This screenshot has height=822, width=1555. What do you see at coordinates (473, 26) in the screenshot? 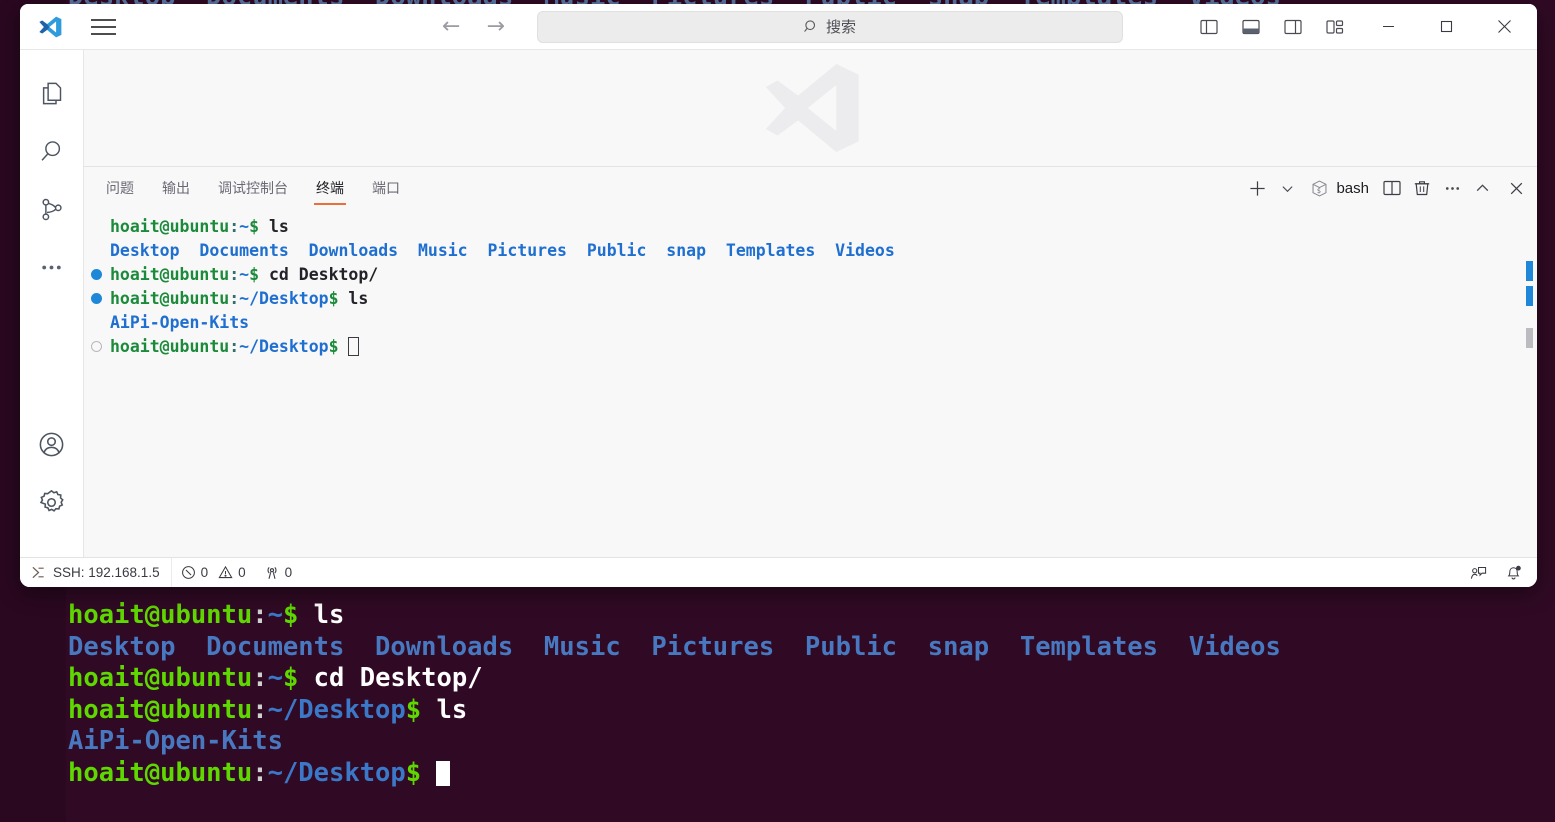
I see `navigation-arrows: ← →` at bounding box center [473, 26].